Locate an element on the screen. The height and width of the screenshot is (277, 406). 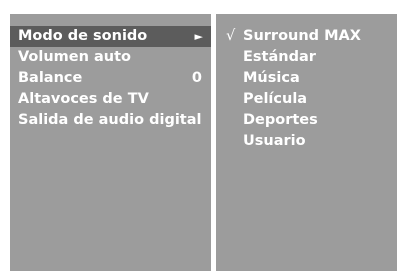
menu-item-tv-speakers: Altavoces de TV is located at coordinates (110, 99).